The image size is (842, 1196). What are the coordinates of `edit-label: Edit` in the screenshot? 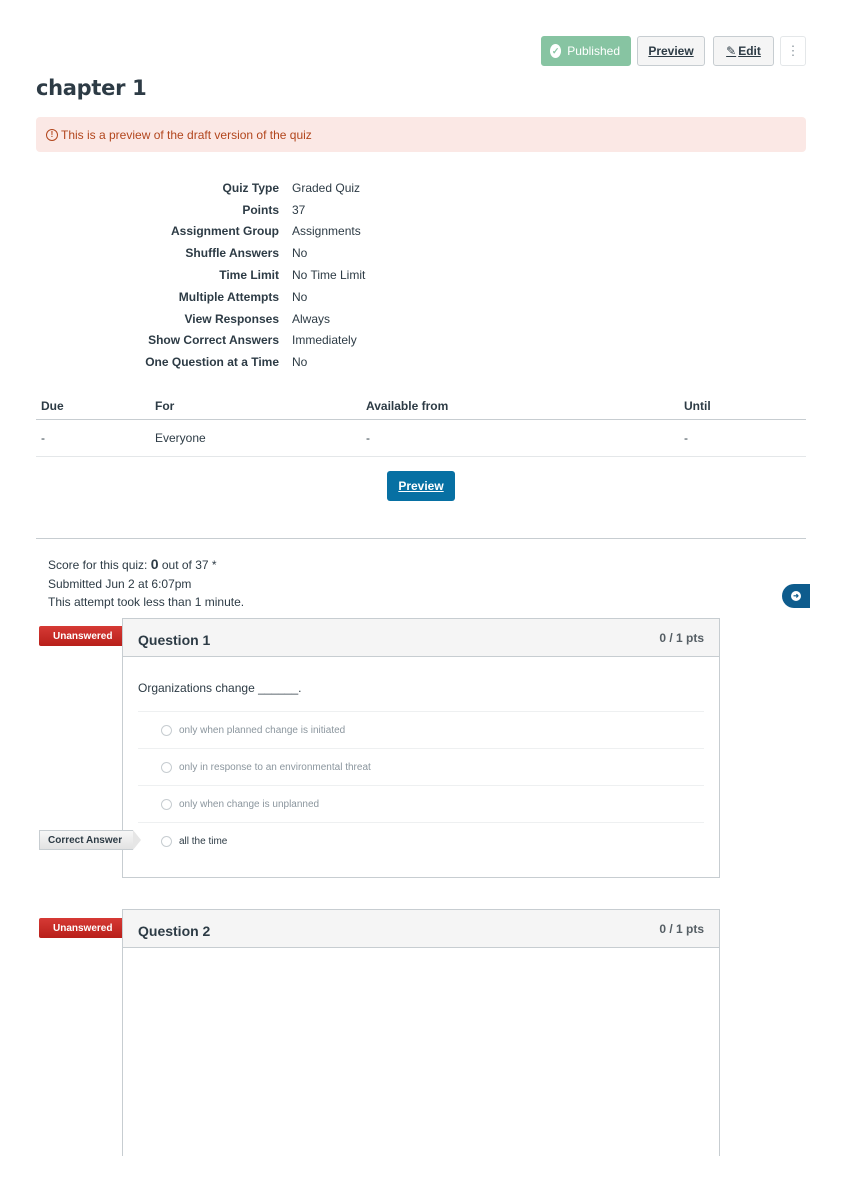 It's located at (749, 51).